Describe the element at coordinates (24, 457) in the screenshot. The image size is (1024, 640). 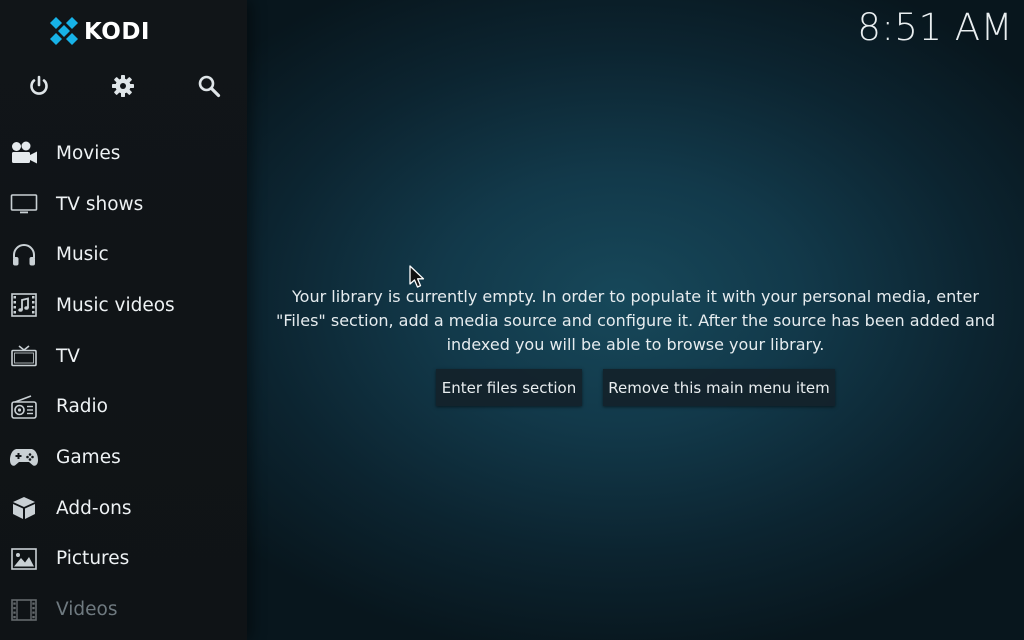
I see `gamepad-icon` at that location.